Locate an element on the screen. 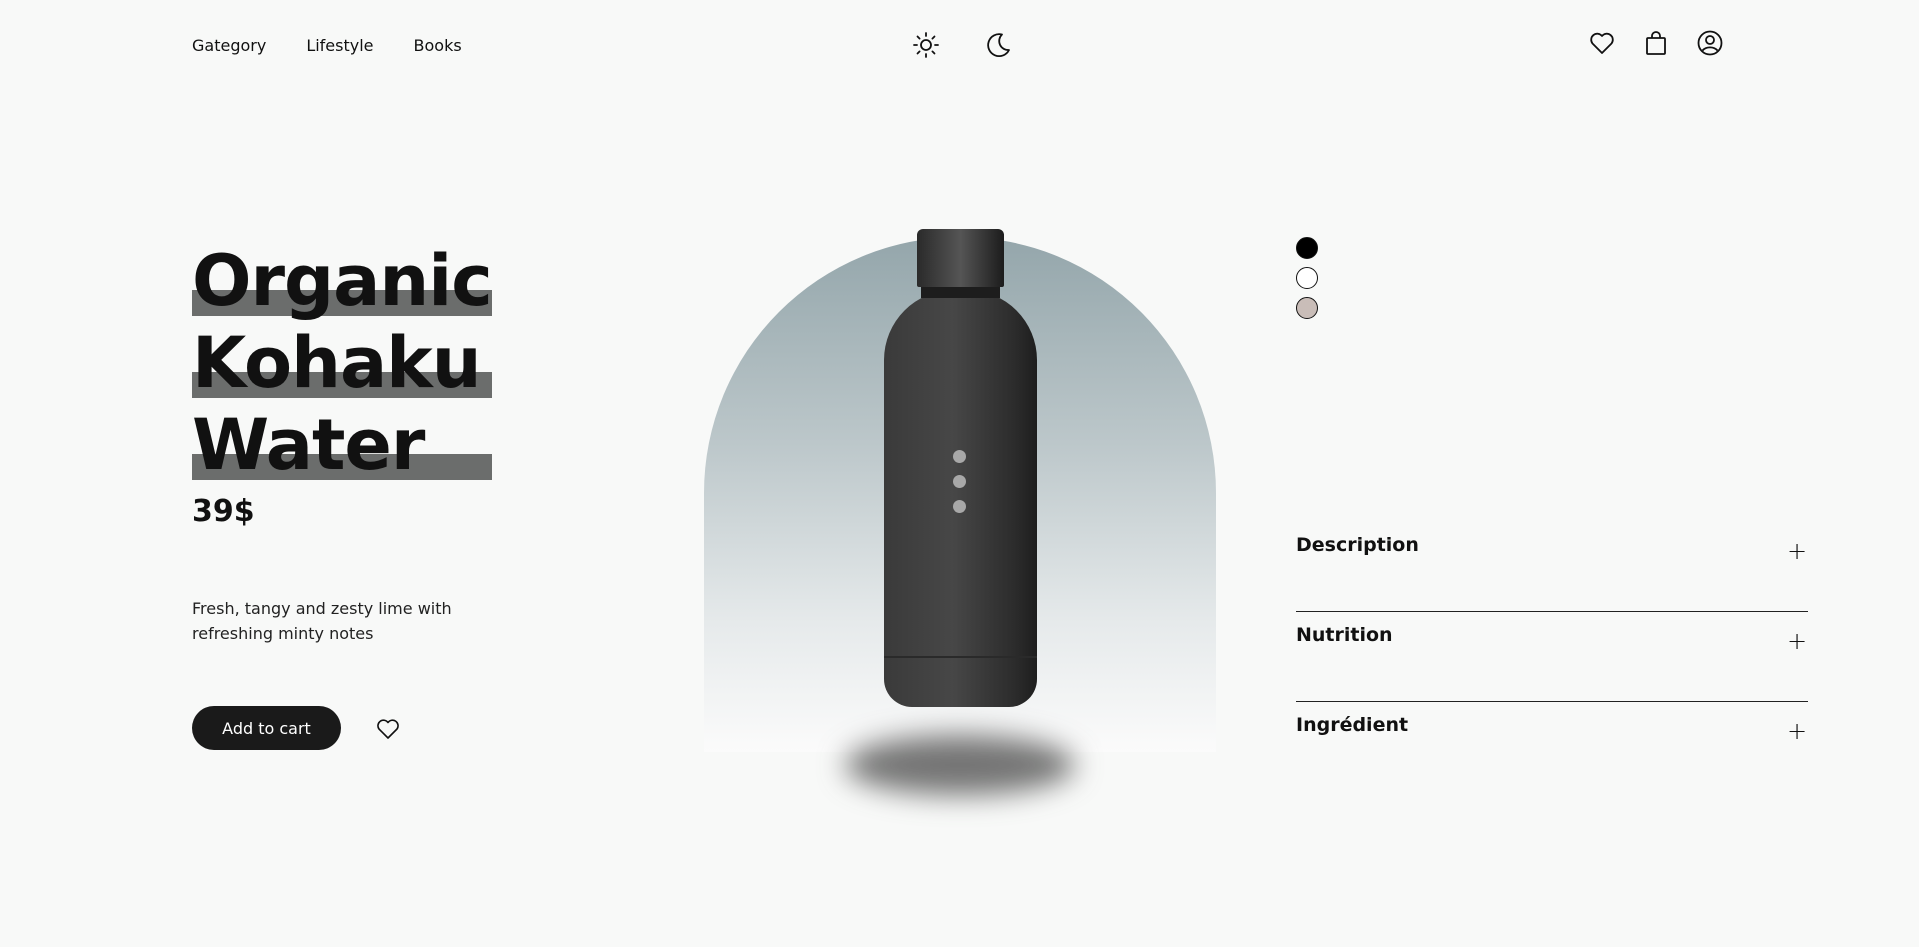 This screenshot has height=947, width=1919. product-title: Organic Kohaku Water is located at coordinates (342, 363).